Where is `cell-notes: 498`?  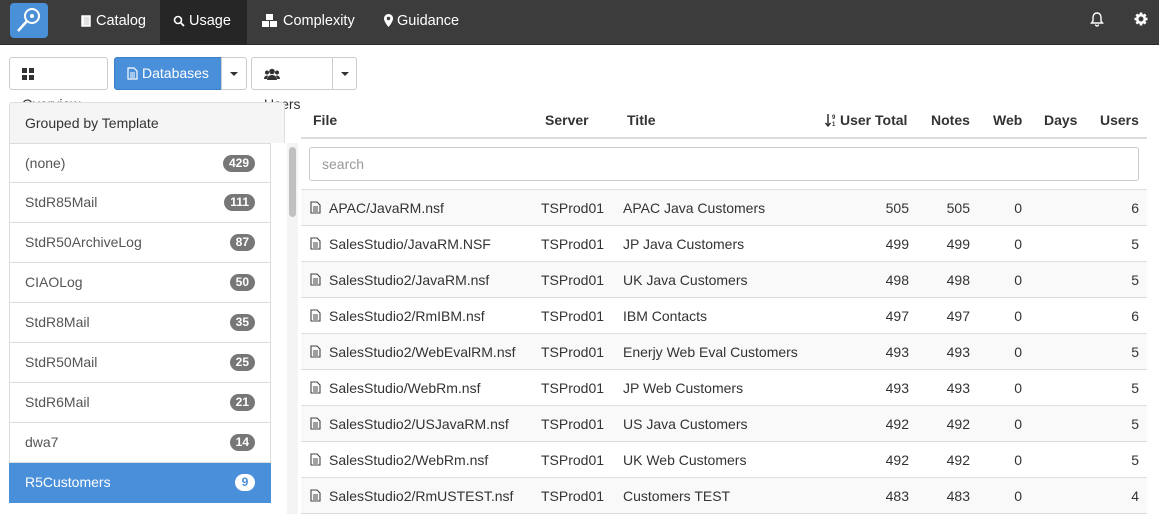
cell-notes: 498 is located at coordinates (958, 280).